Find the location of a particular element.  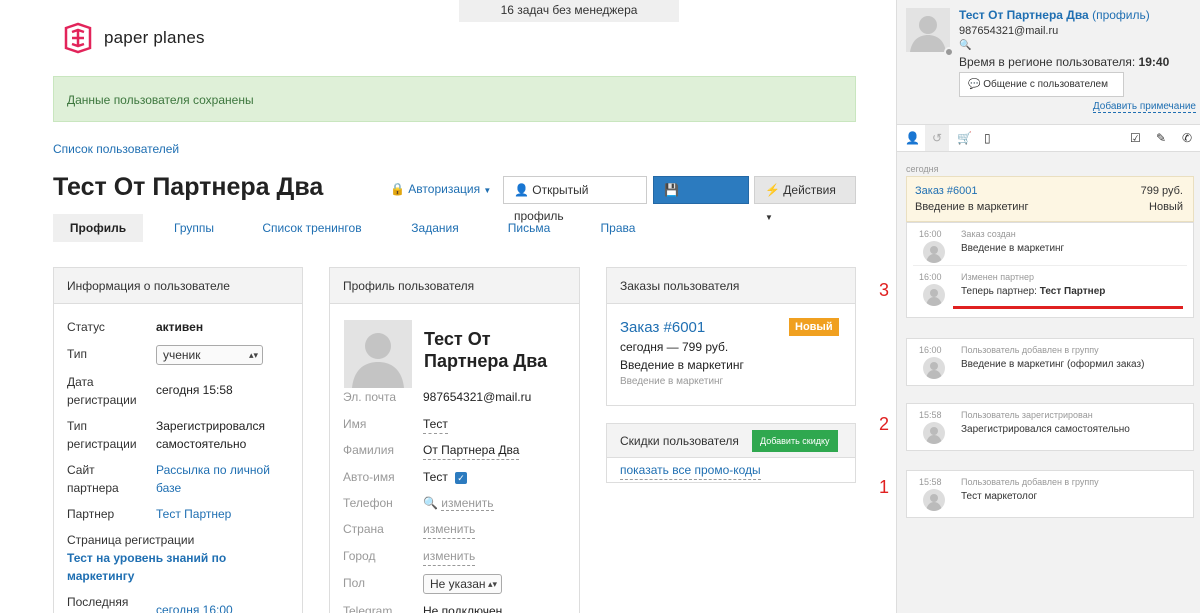

chat-icon: 💬 is located at coordinates (974, 84).